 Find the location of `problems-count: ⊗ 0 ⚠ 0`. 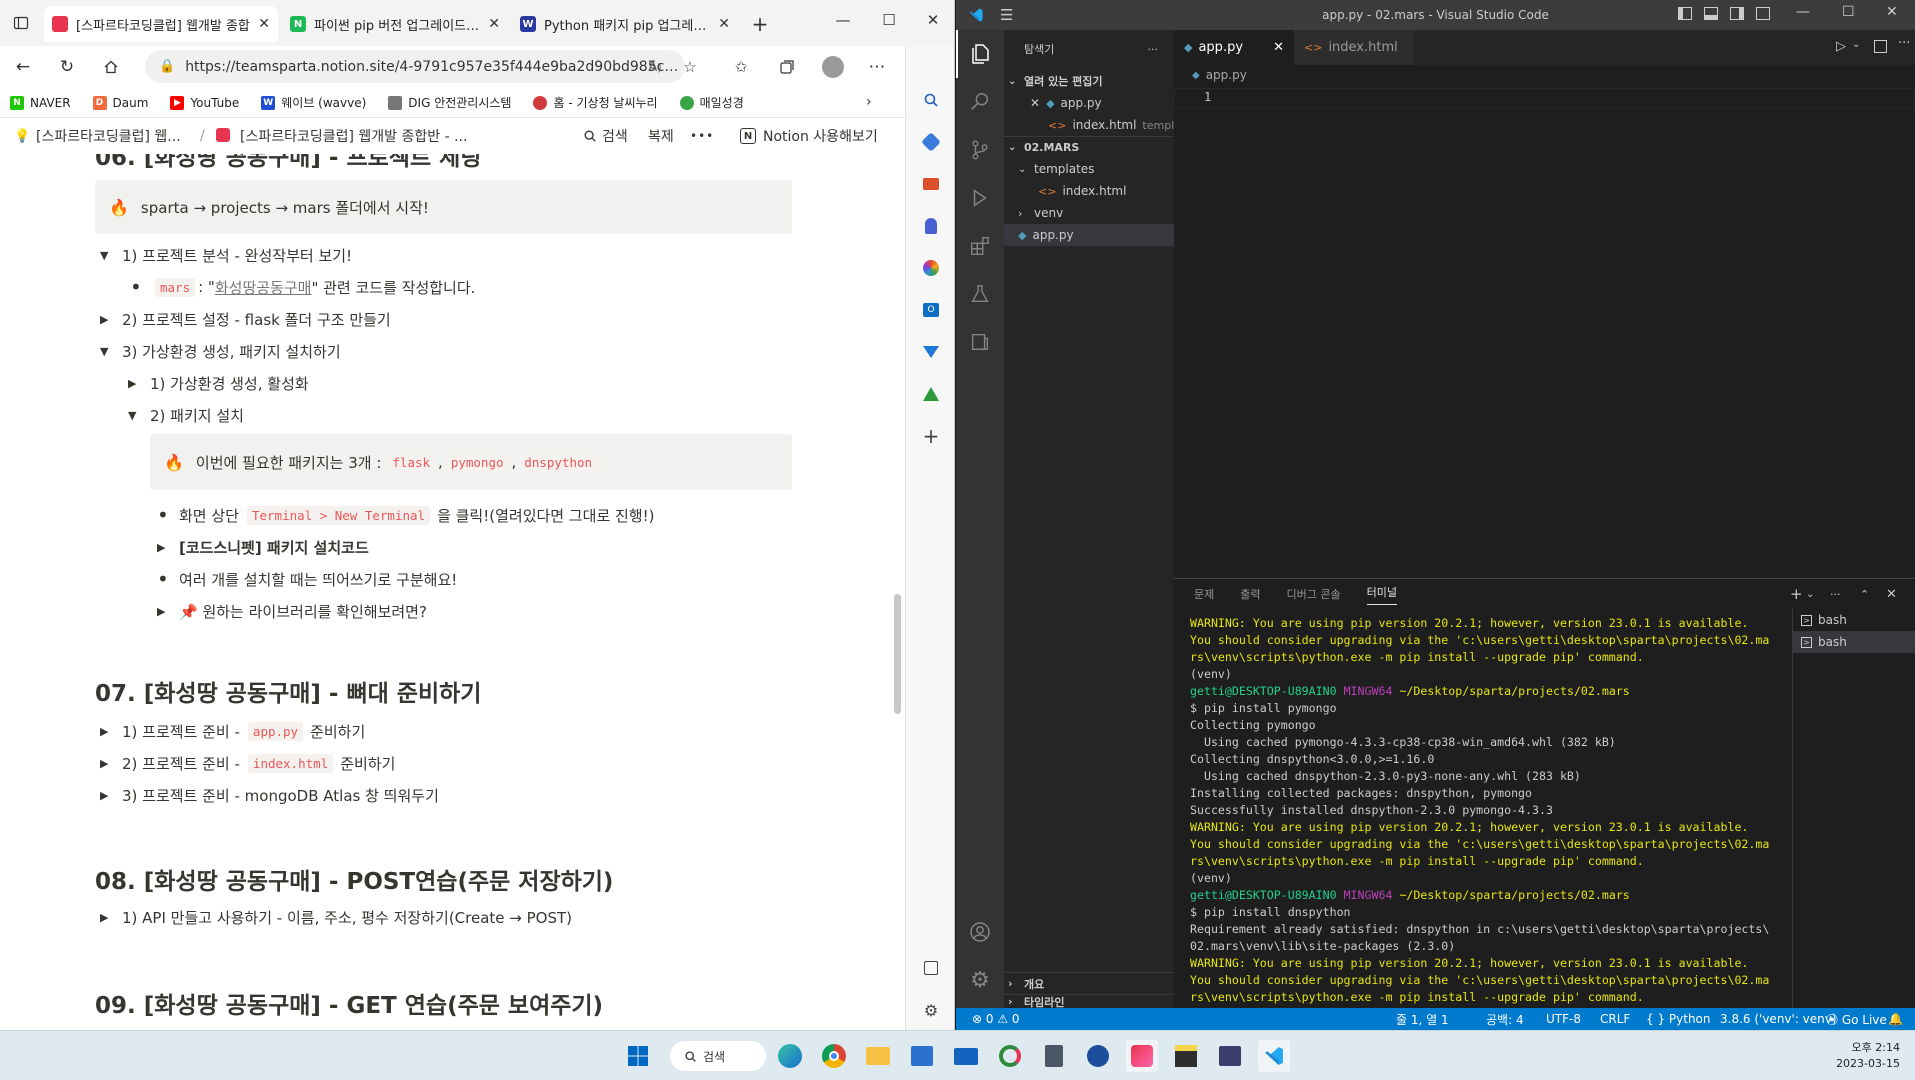

problems-count: ⊗ 0 ⚠ 0 is located at coordinates (996, 1019).